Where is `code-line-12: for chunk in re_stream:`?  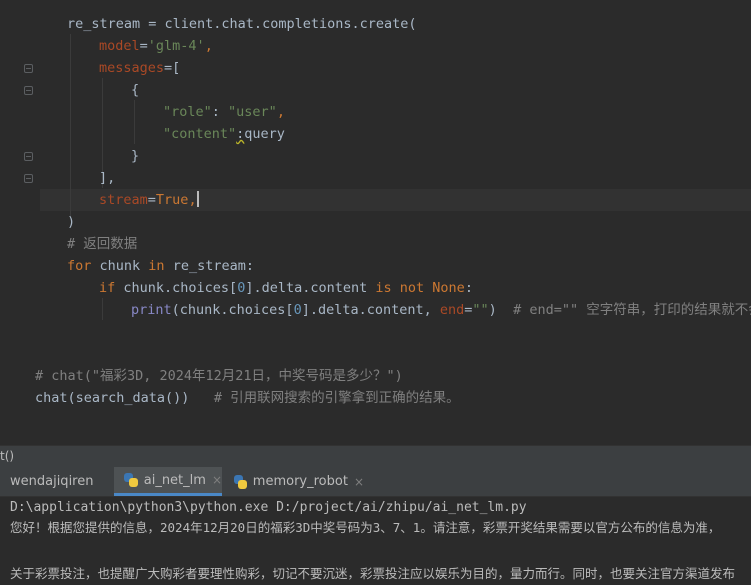
code-line-12: for chunk in re_stream: is located at coordinates (160, 266).